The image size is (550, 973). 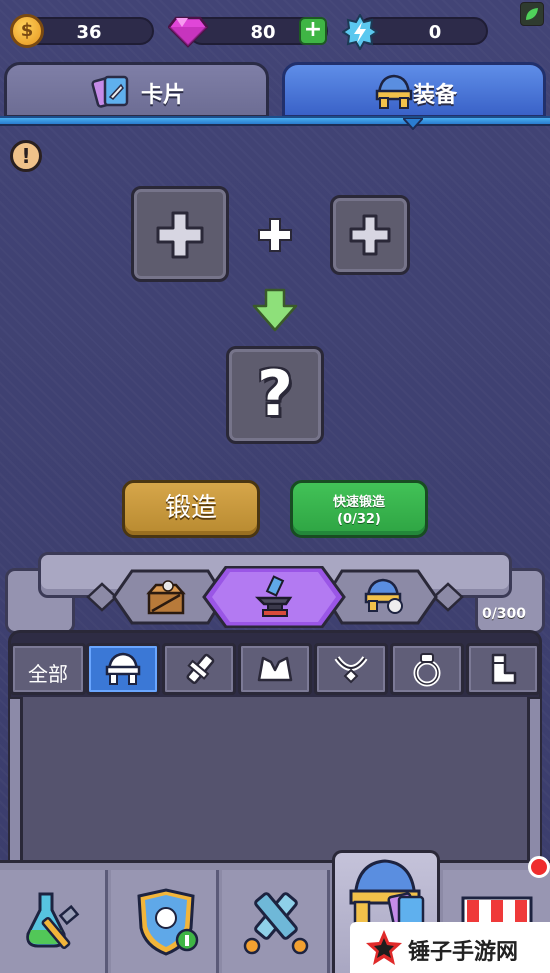 What do you see at coordinates (26, 156) in the screenshot?
I see `warning-info-icon: !` at bounding box center [26, 156].